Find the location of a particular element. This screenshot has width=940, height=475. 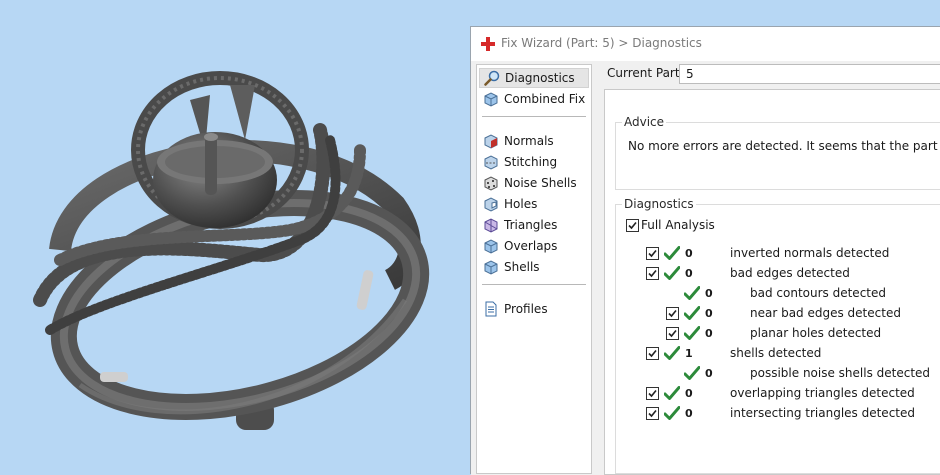

title-bar: Fix Wizard (Part: 5) > Diagnostics is located at coordinates (705, 44).